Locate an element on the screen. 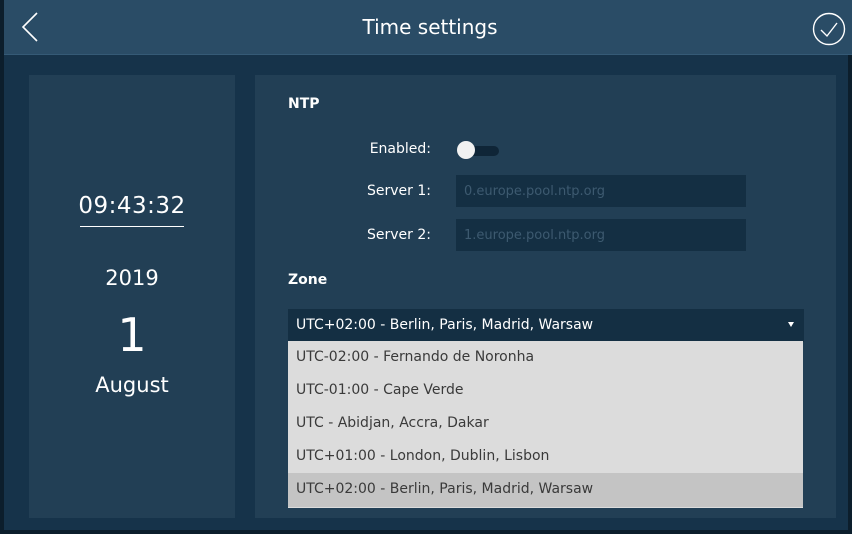 This screenshot has width=852, height=534. confirm-button is located at coordinates (829, 29).